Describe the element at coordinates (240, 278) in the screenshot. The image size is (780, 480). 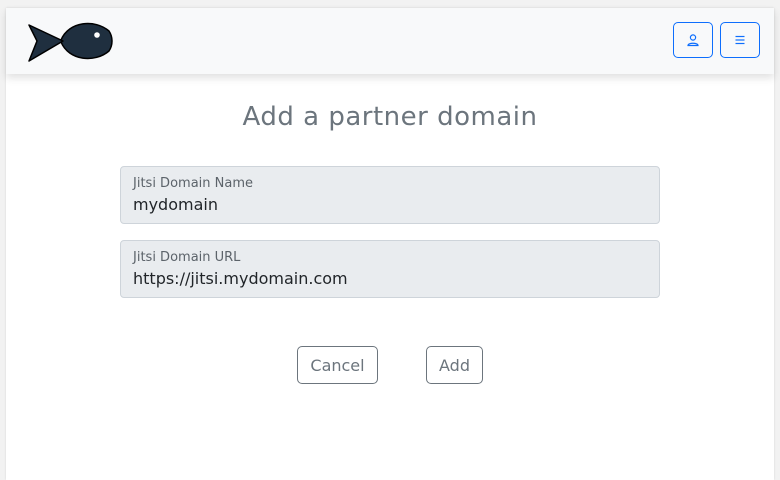
I see `domain-url-value: https://jitsi.mydomain.com` at that location.